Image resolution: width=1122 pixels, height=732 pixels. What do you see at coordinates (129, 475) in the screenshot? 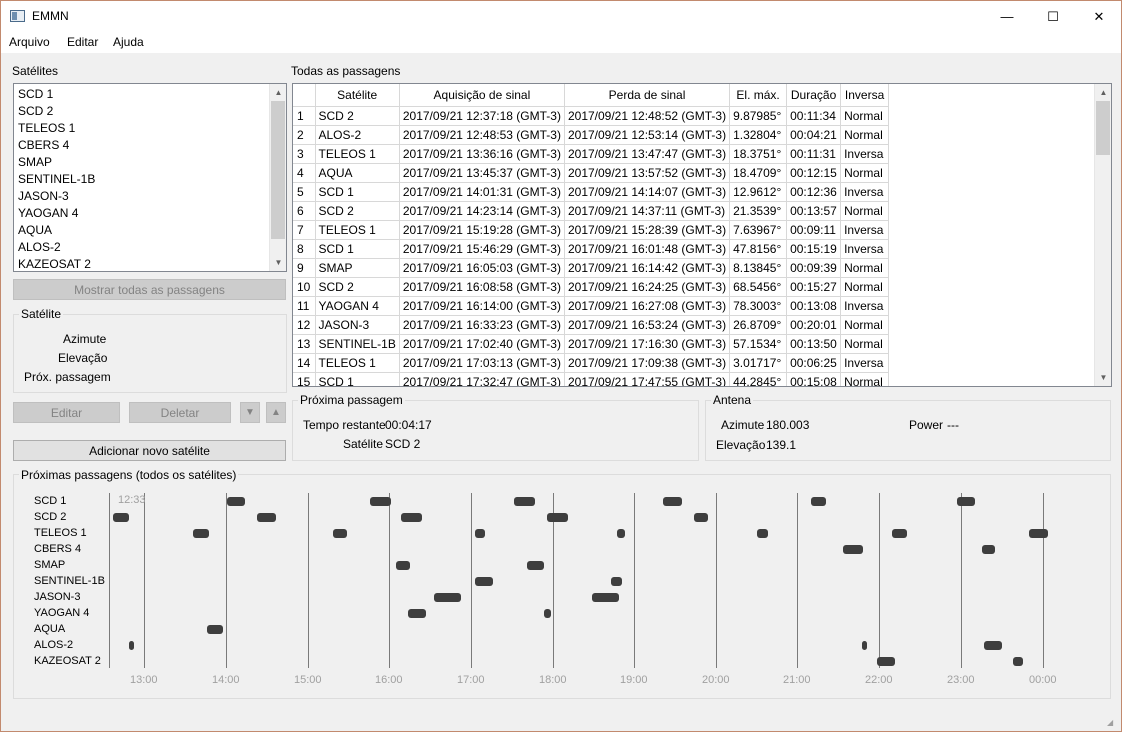
I see `timeline-title: Próximas passagens (todos os satélites)` at bounding box center [129, 475].